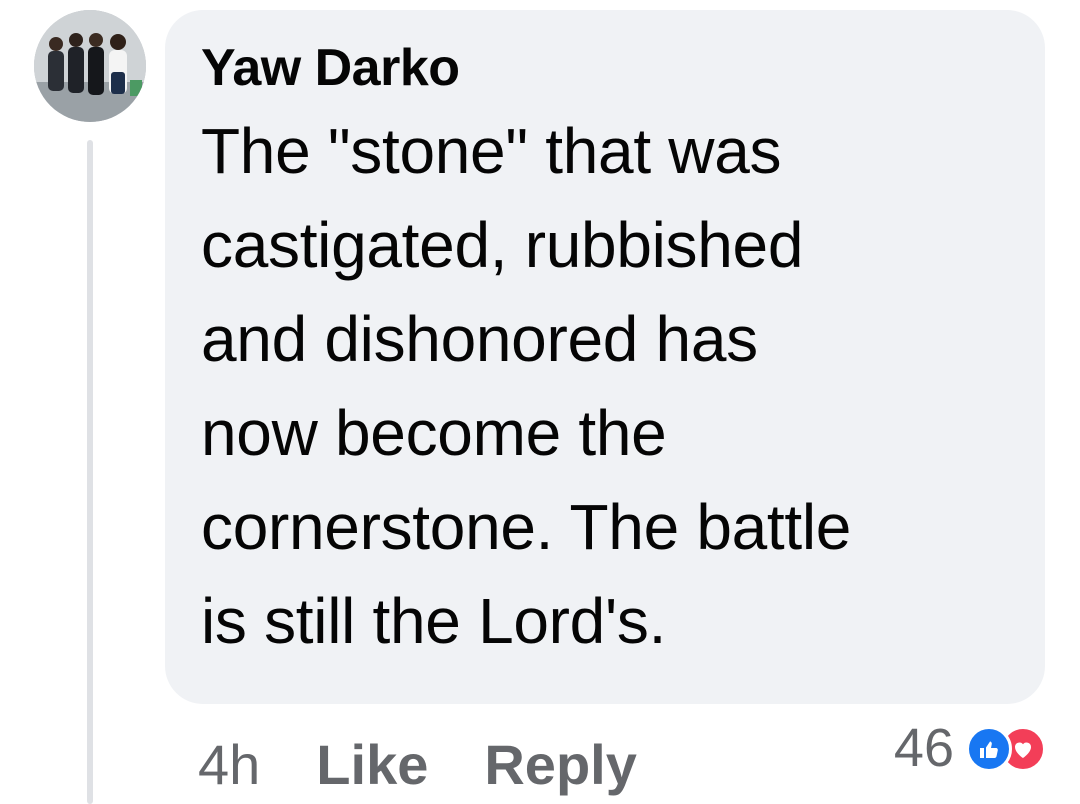  Describe the element at coordinates (502, 245) in the screenshot. I see `comment-line: castigated, rubbished` at that location.